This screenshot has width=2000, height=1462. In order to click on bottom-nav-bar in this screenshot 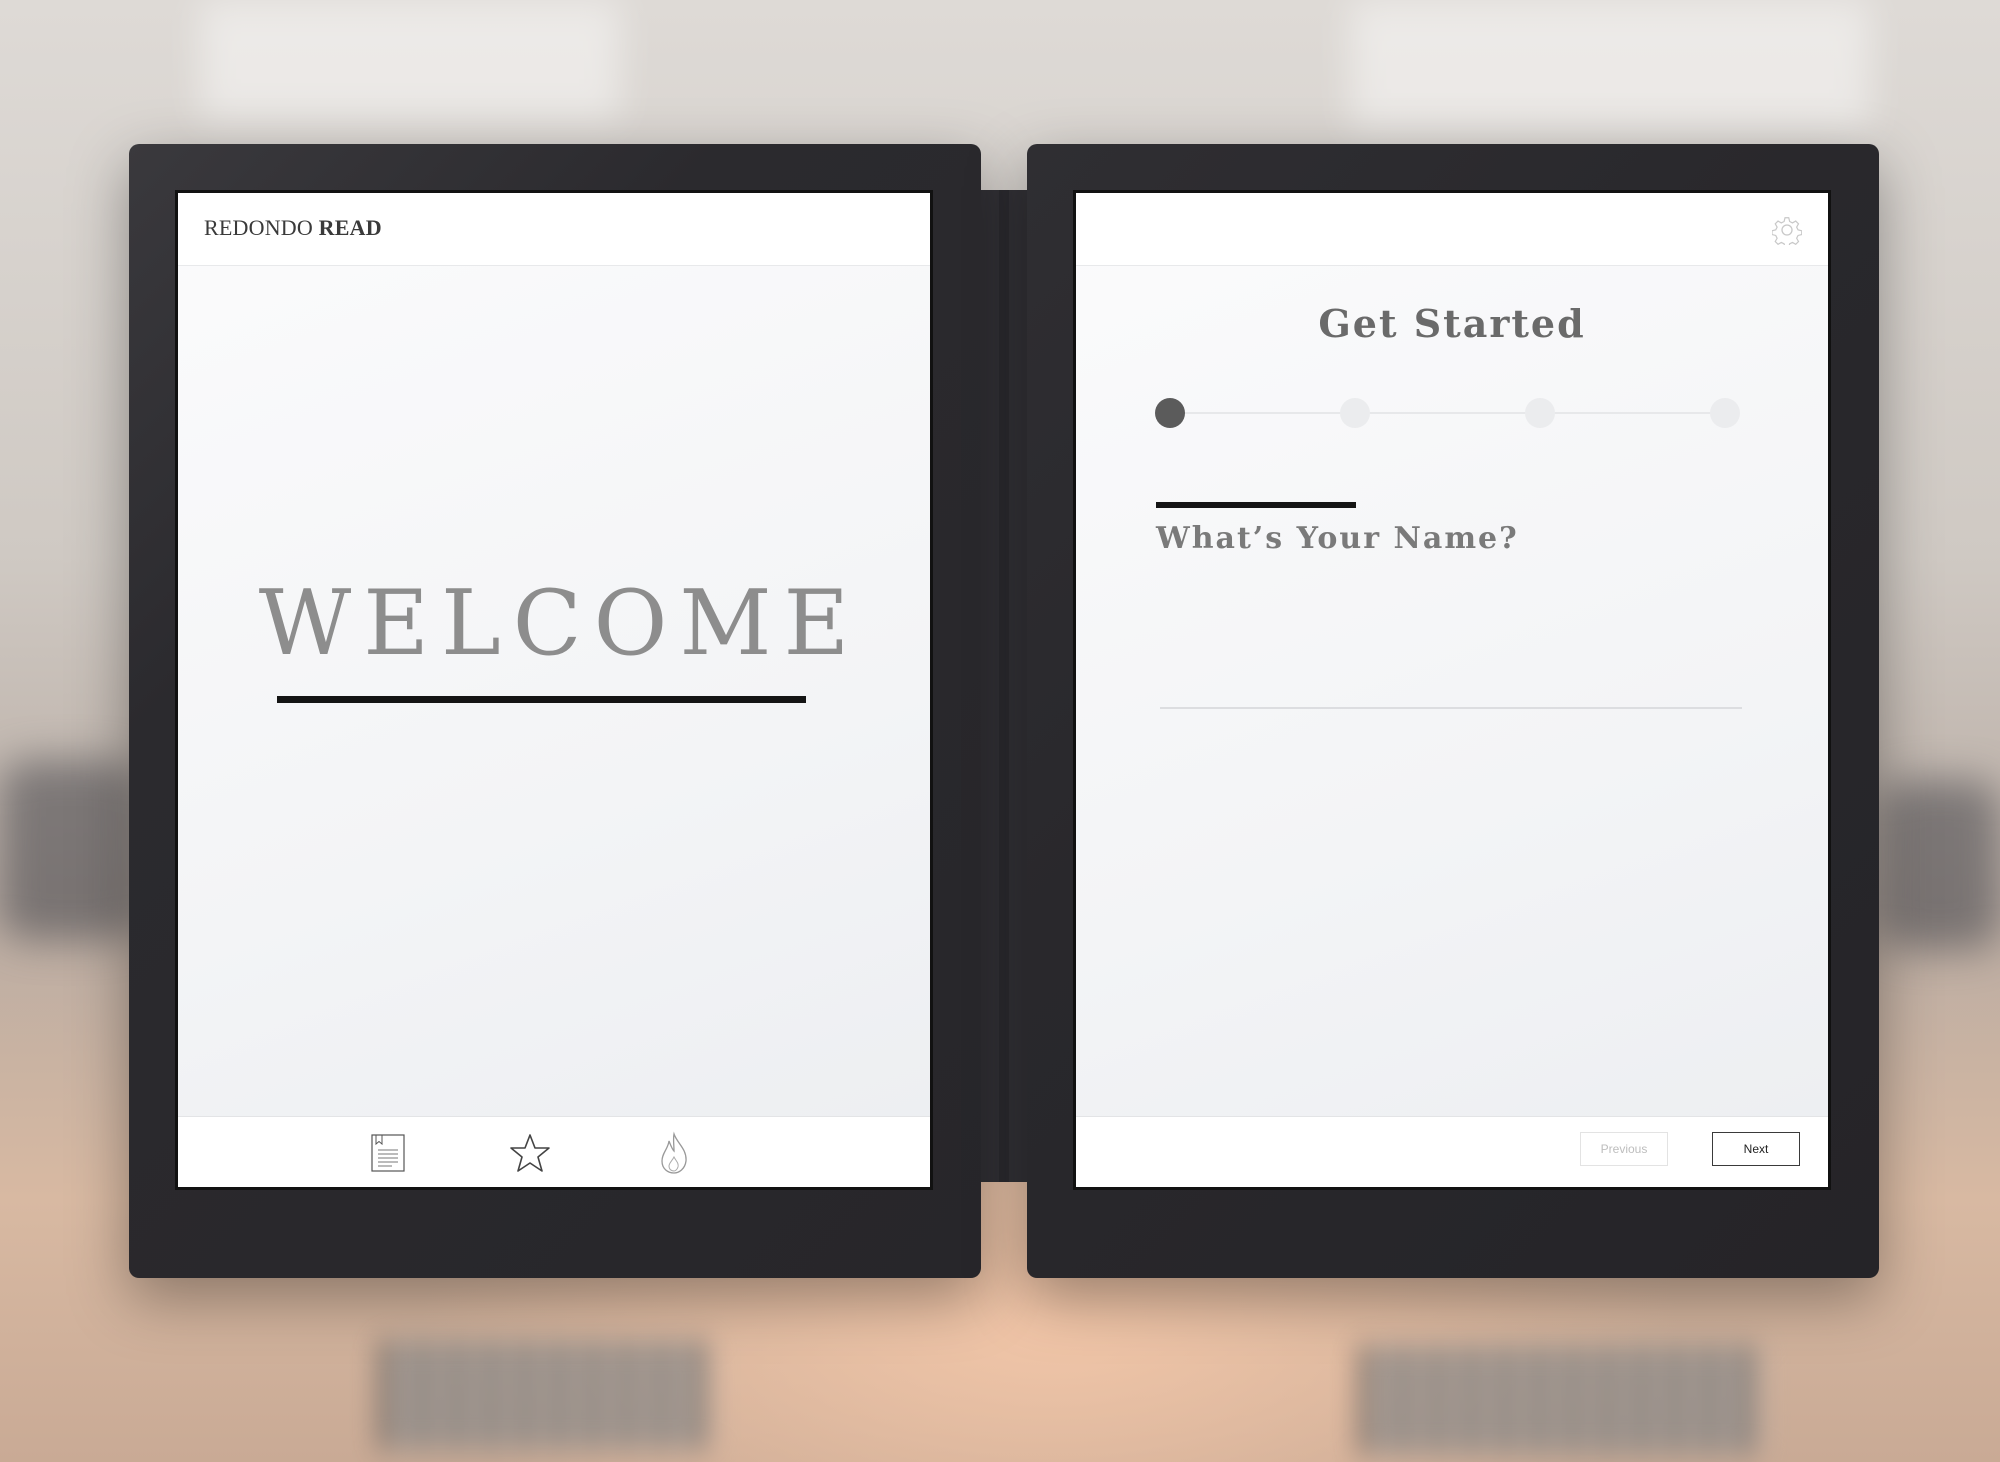, I will do `click(554, 1151)`.